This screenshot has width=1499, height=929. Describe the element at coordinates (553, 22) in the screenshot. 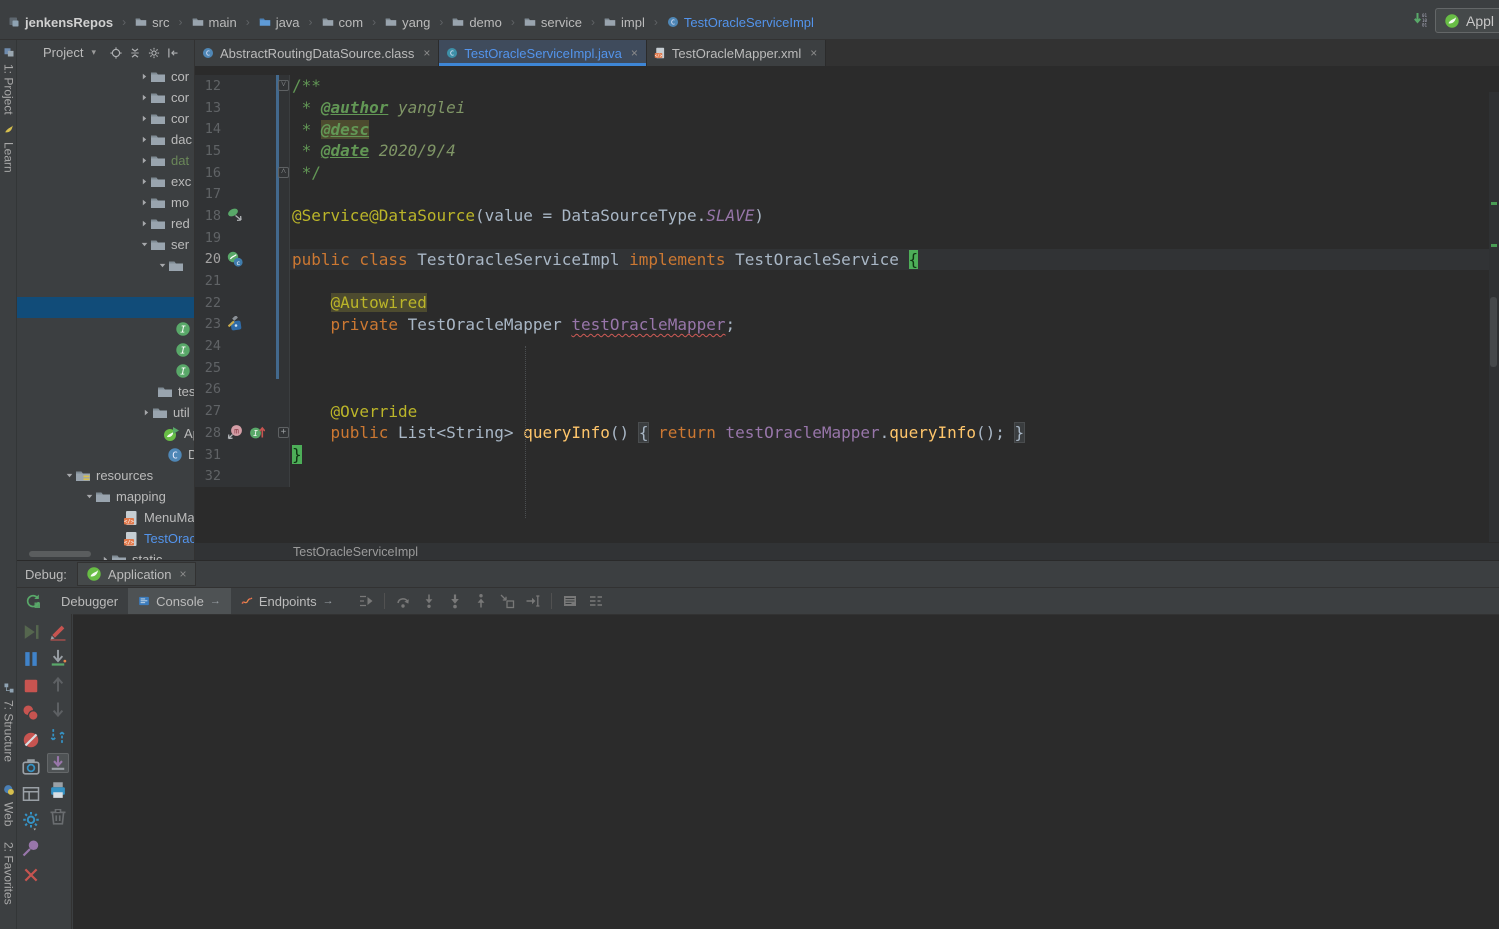

I see `breadcrumb-item: service` at that location.